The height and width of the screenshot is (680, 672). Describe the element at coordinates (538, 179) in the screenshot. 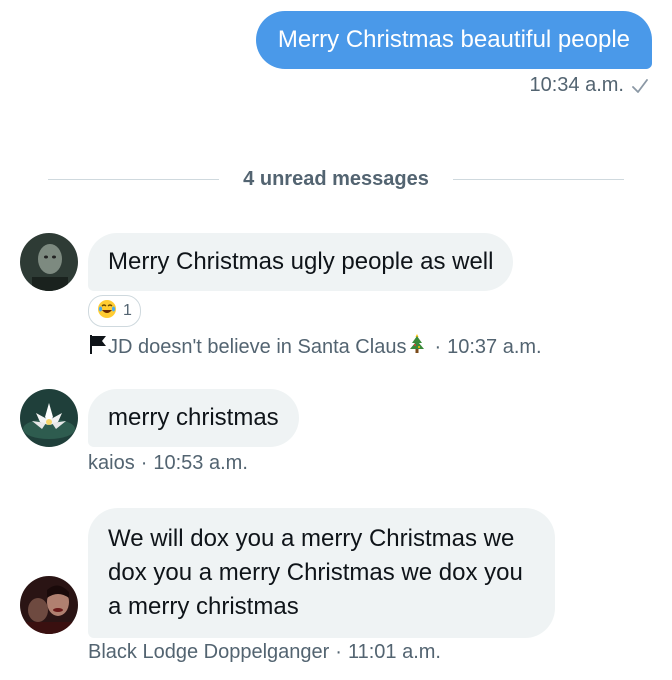

I see `divider-line-right` at that location.